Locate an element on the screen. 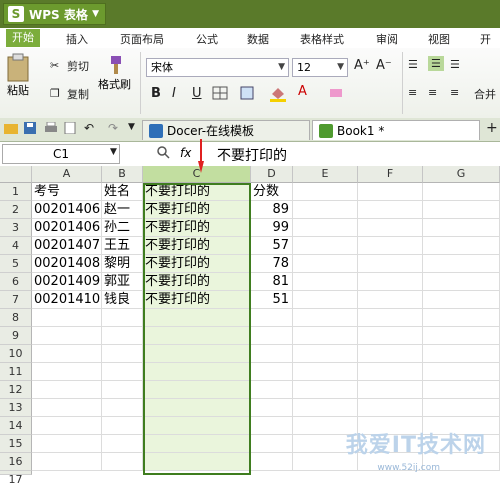 This screenshot has height=488, width=500. cell-name-box: C1 is located at coordinates (61, 154).